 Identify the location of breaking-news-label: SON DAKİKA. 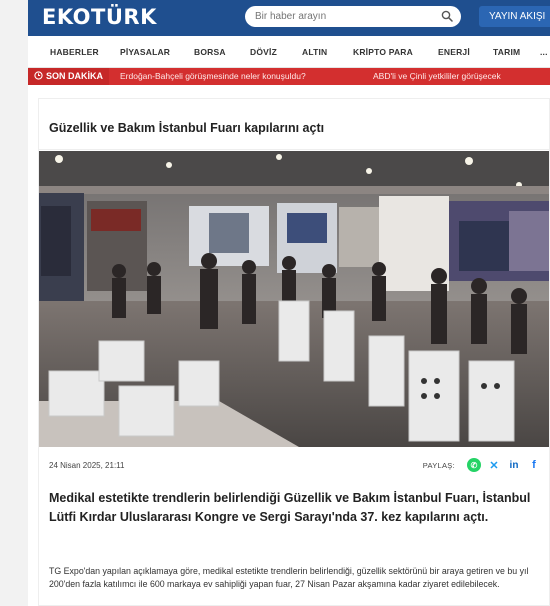
(69, 76).